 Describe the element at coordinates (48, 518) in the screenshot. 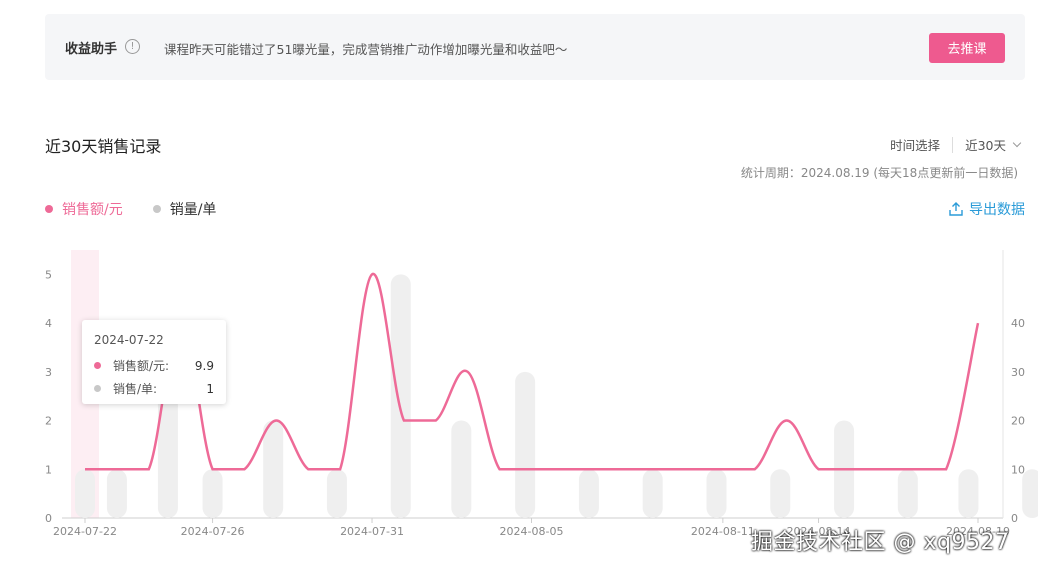

I see `y-left-tick-label: 0` at that location.